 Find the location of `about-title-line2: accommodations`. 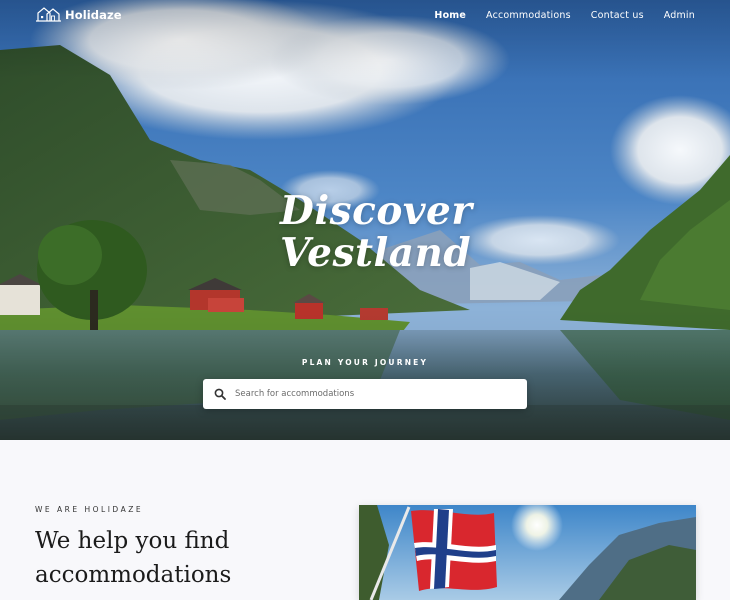

about-title-line2: accommodations is located at coordinates (133, 575).